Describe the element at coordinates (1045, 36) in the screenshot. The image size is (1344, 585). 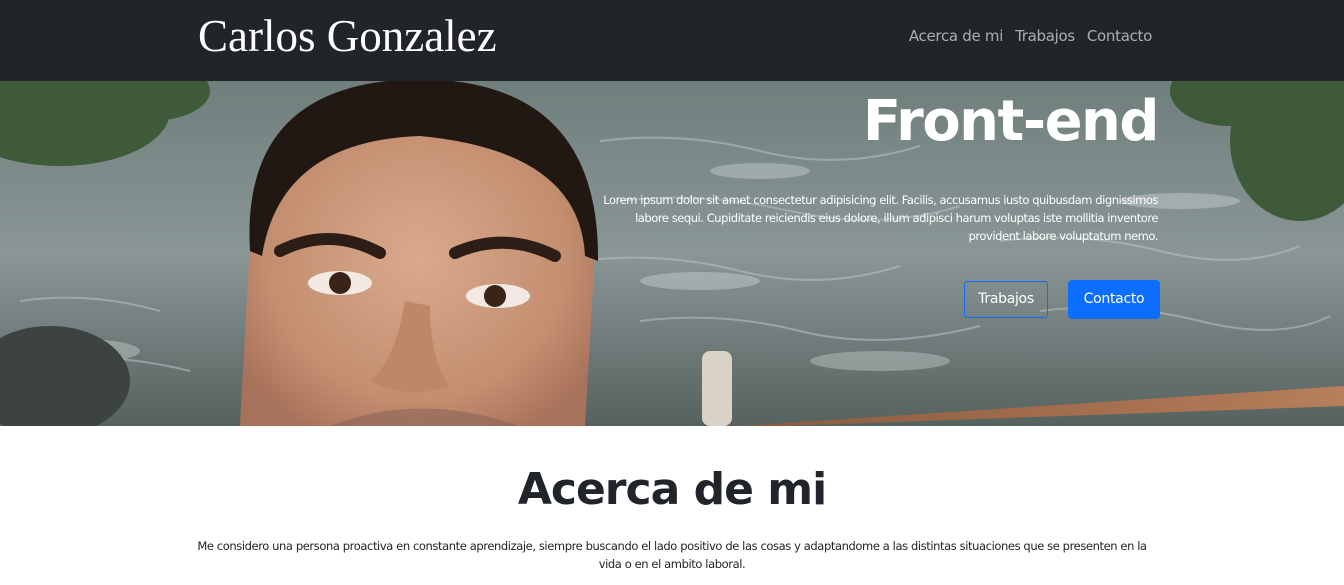
I see `nav-link-works: Trabajos` at that location.